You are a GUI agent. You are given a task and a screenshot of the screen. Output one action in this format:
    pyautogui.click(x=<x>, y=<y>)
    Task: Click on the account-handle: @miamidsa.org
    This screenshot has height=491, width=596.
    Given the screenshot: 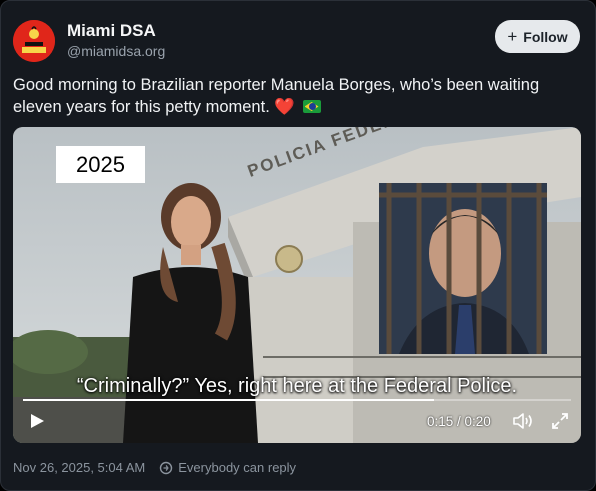 What is the action you would take?
    pyautogui.click(x=116, y=51)
    